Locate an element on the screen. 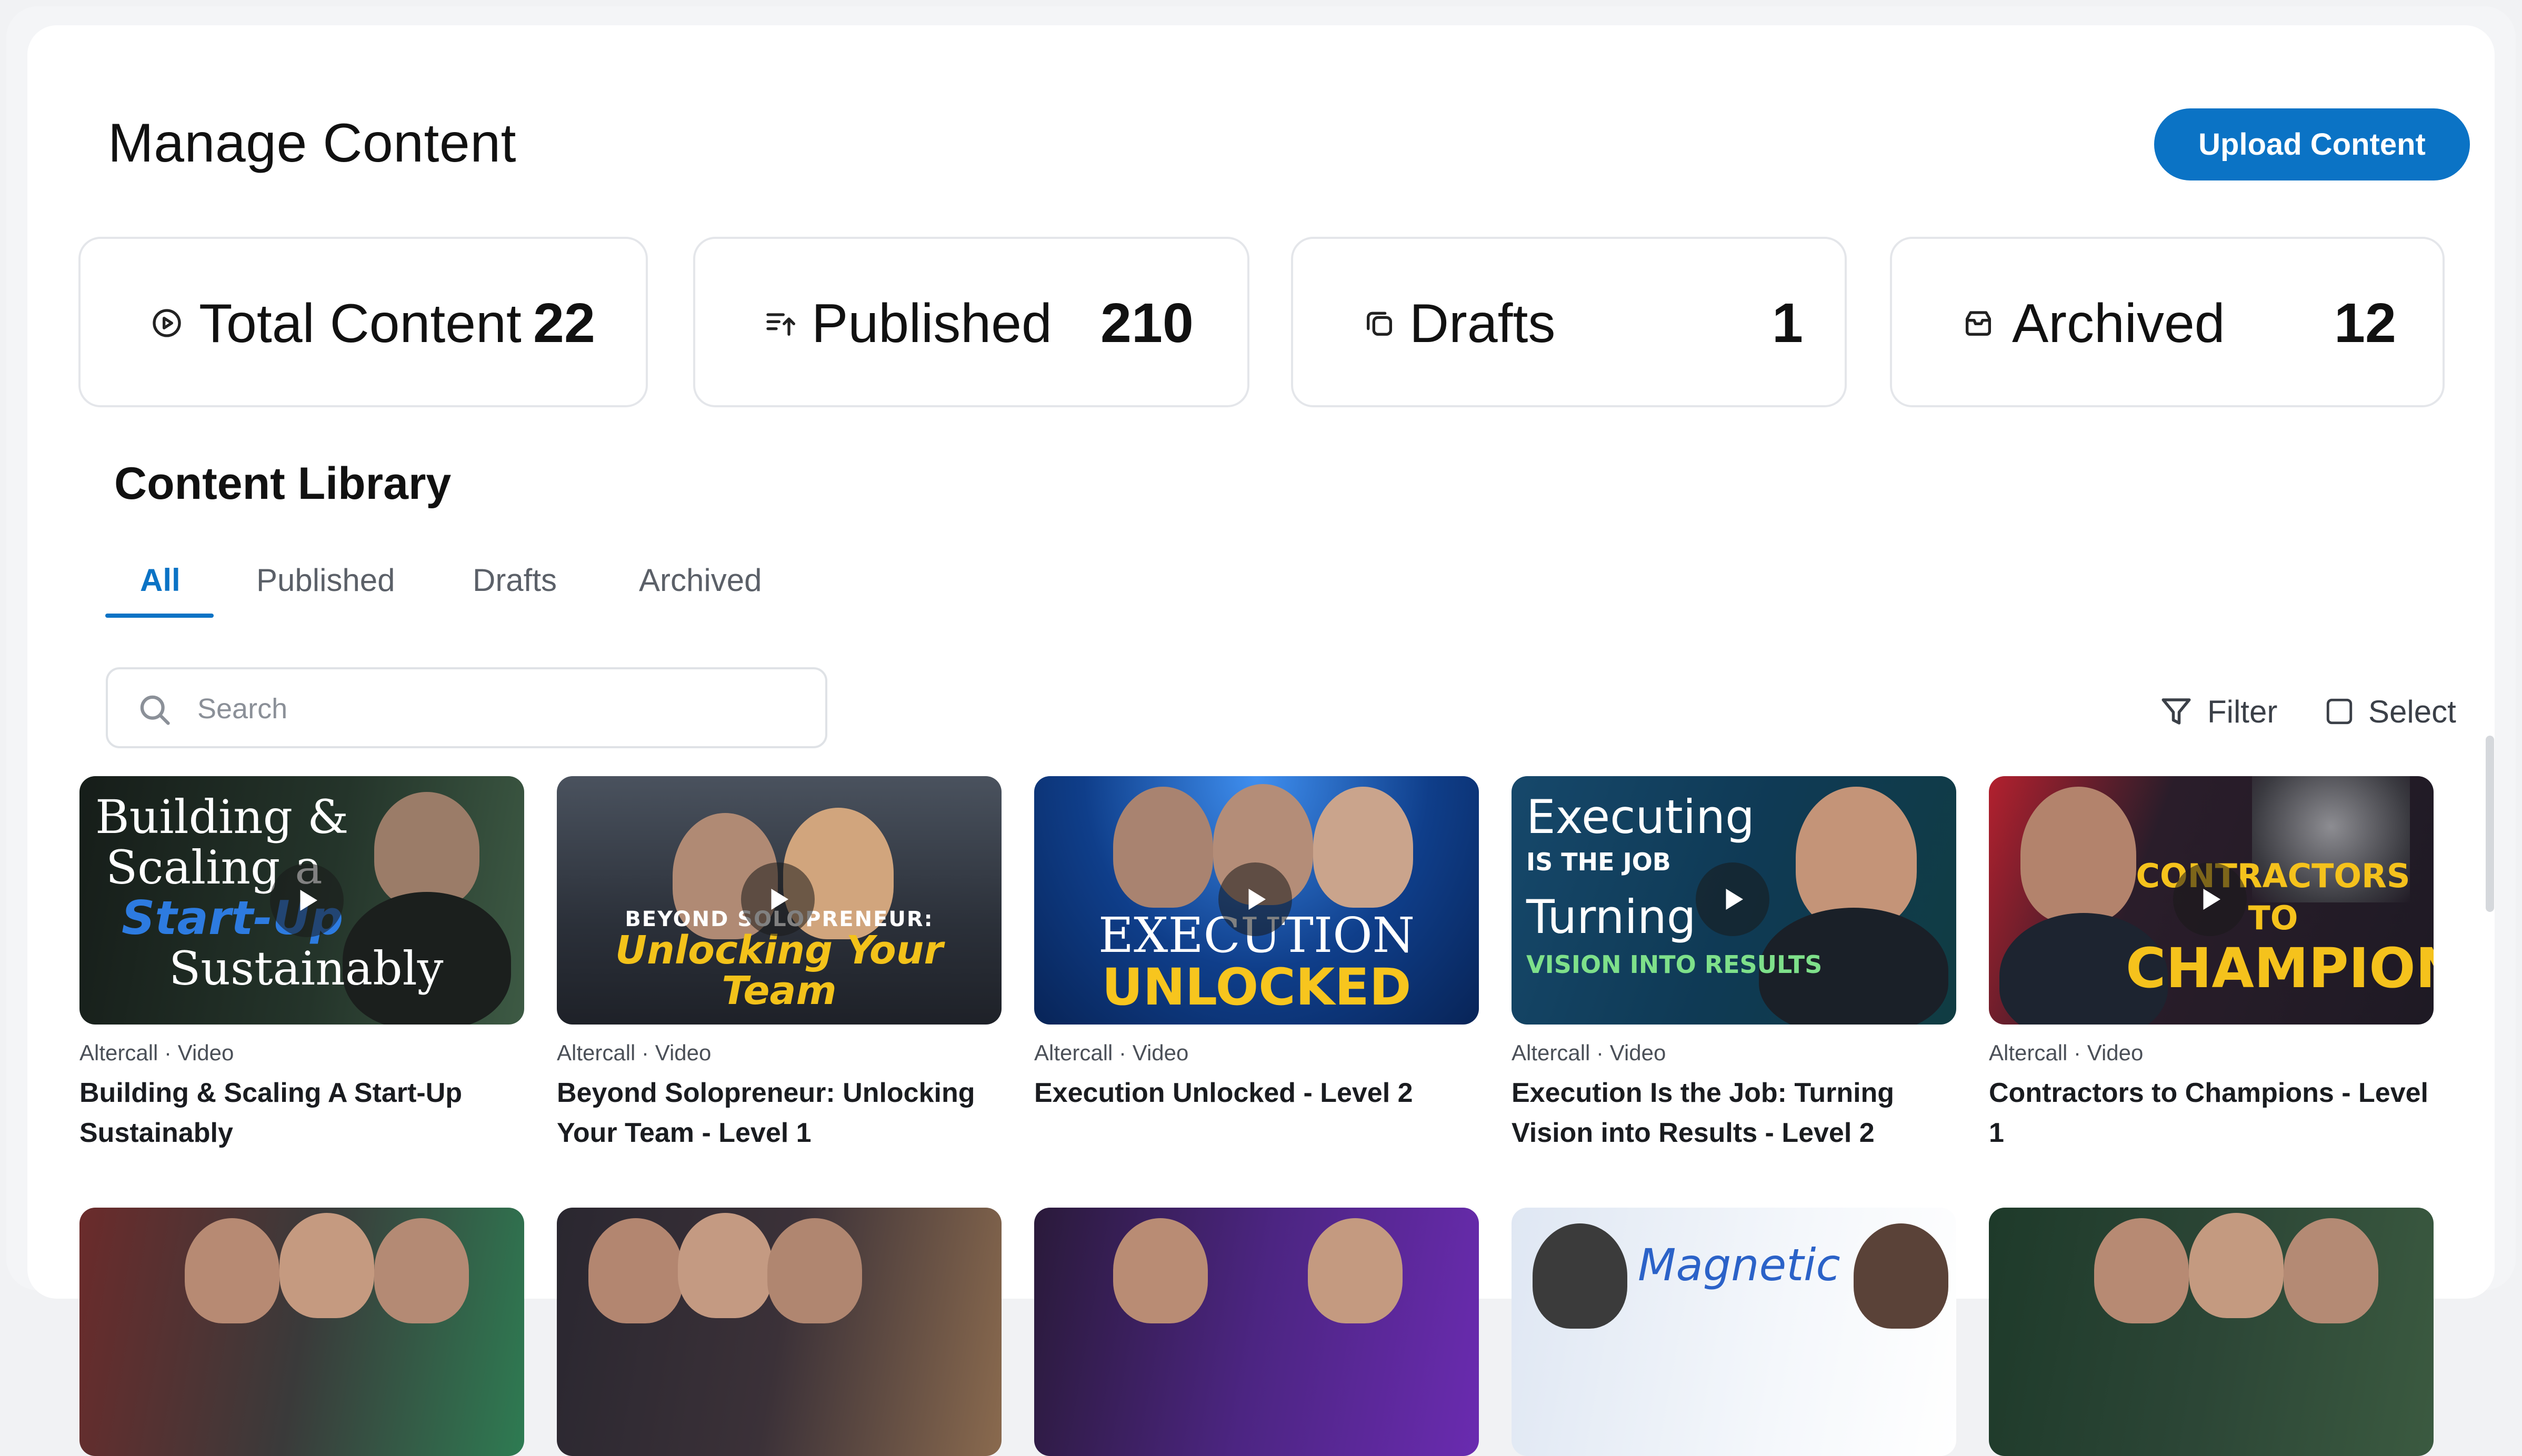 The width and height of the screenshot is (2522, 1456). thumb-text: Magnetic is located at coordinates (1739, 1265).